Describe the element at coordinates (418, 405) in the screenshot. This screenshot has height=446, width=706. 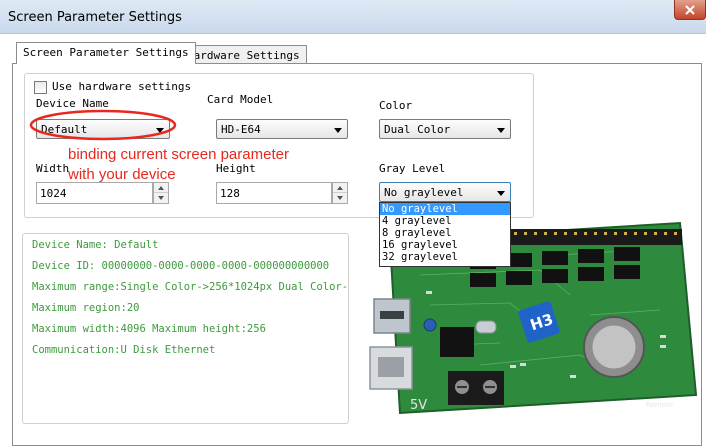
I see `terminal-label: 5V` at that location.